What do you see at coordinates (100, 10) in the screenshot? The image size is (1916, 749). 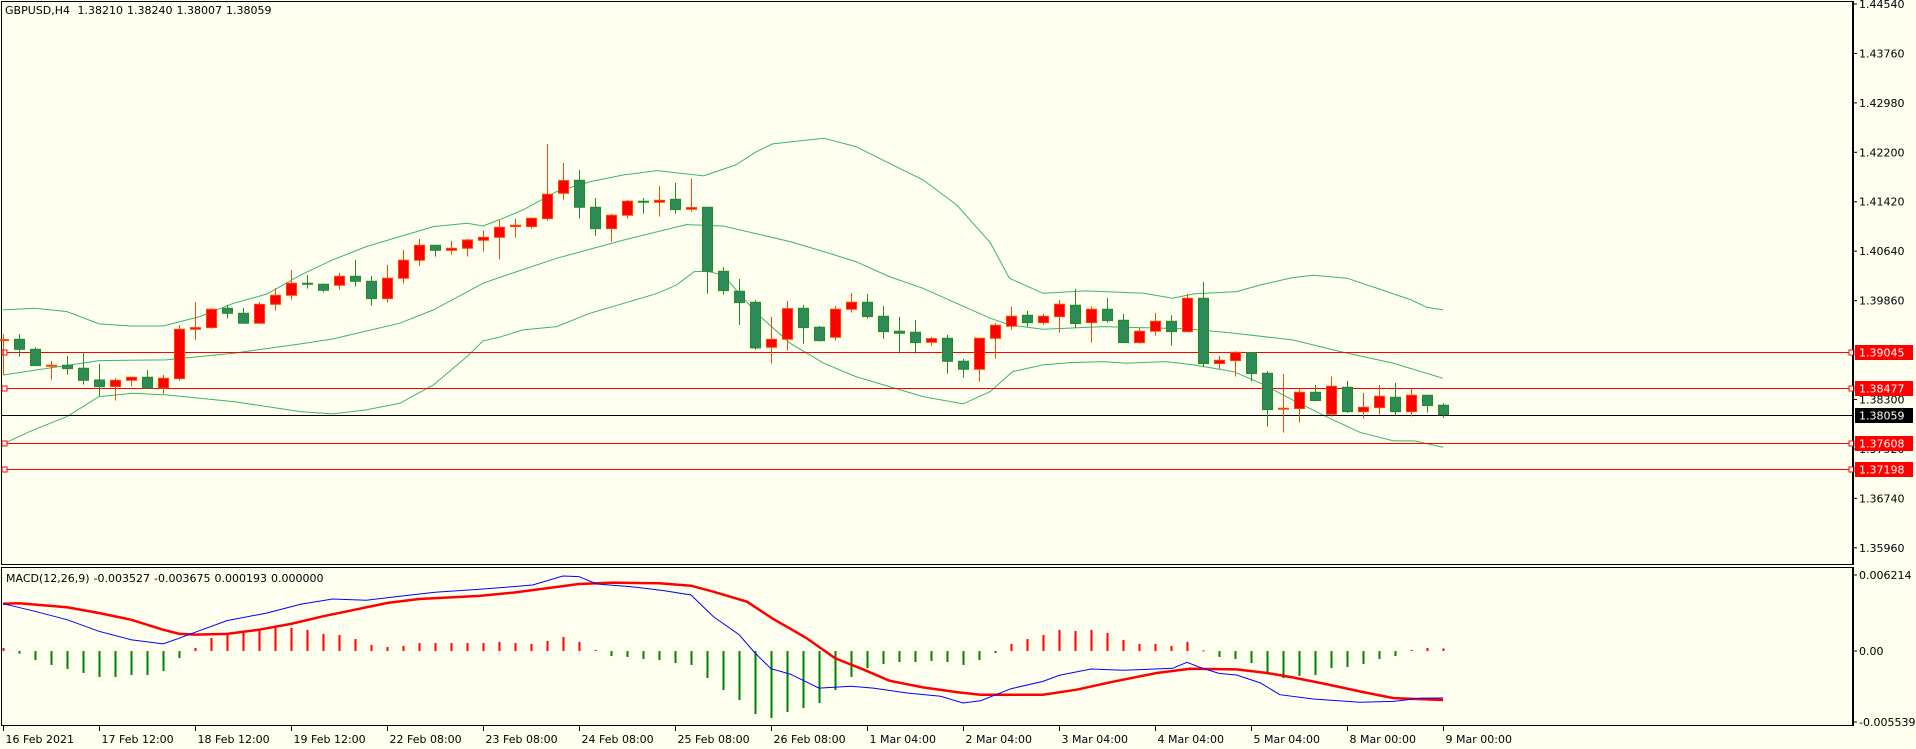 I see `open-price: 1.38210` at bounding box center [100, 10].